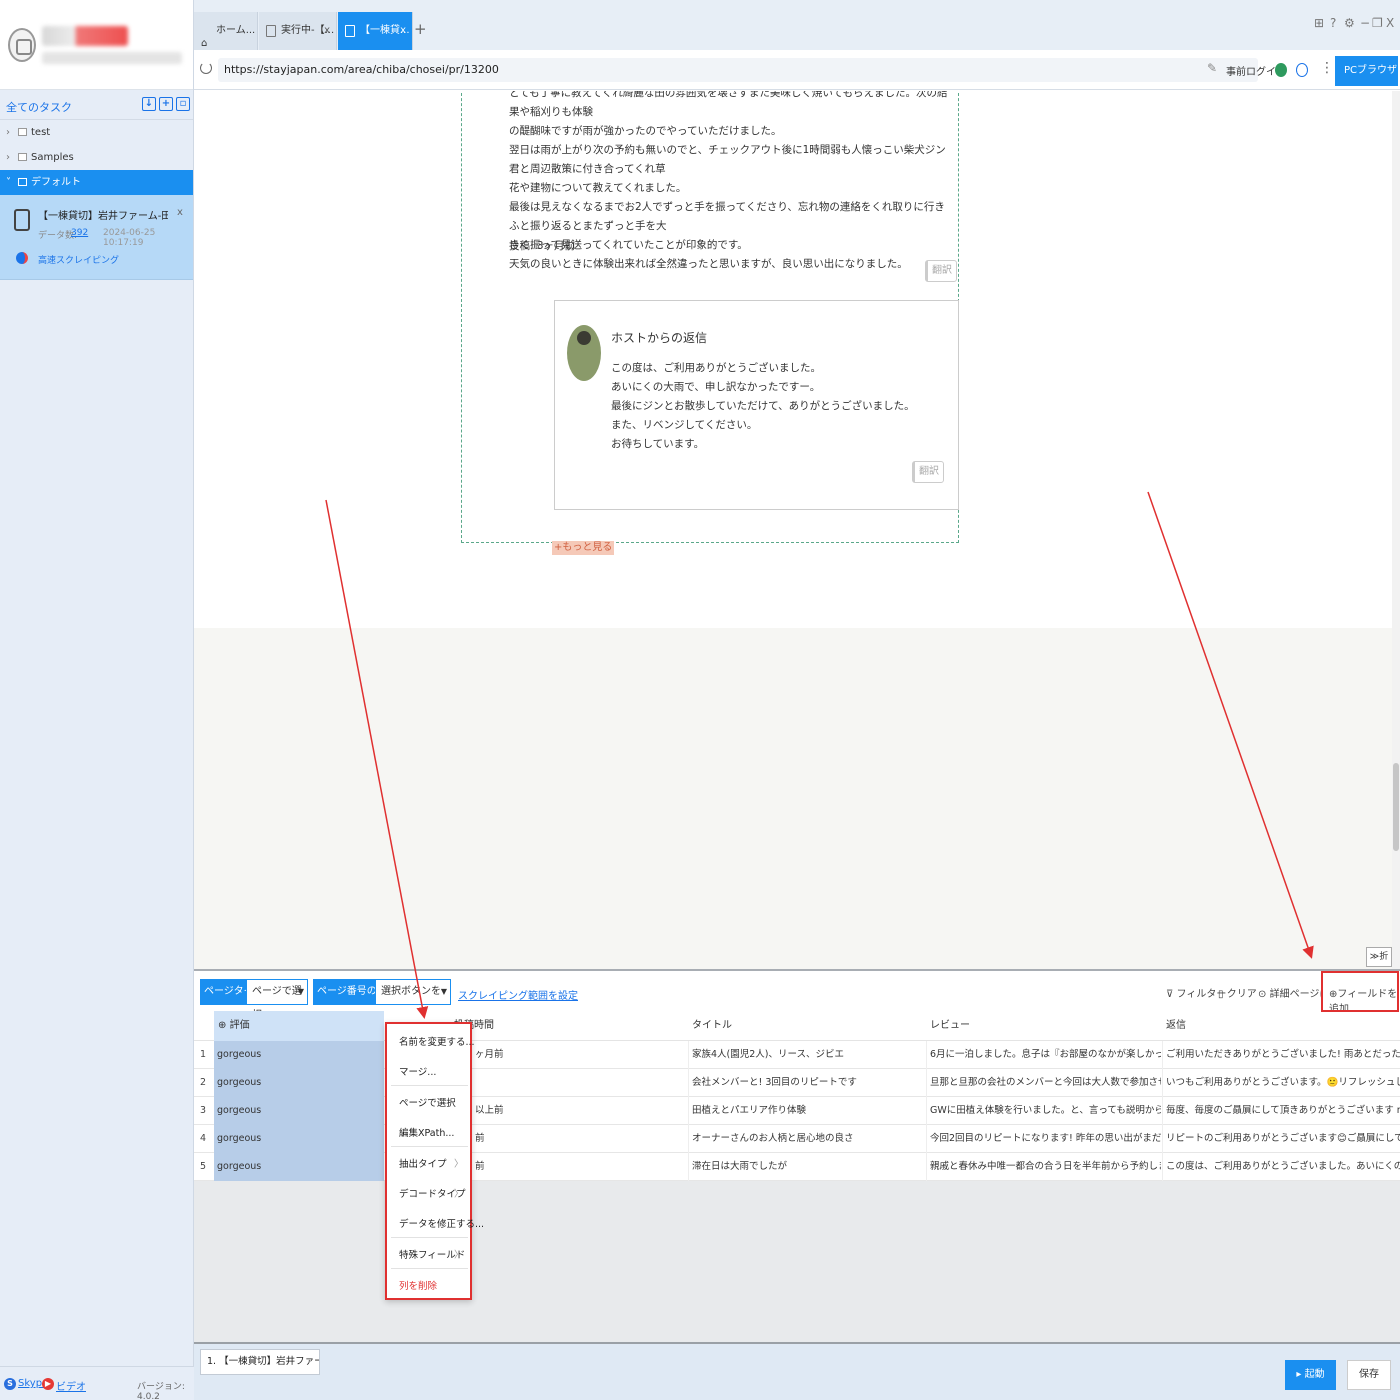 Image resolution: width=1400 pixels, height=1400 pixels. What do you see at coordinates (96, 157) in the screenshot?
I see `tree-item-samples: › Samples` at bounding box center [96, 157].